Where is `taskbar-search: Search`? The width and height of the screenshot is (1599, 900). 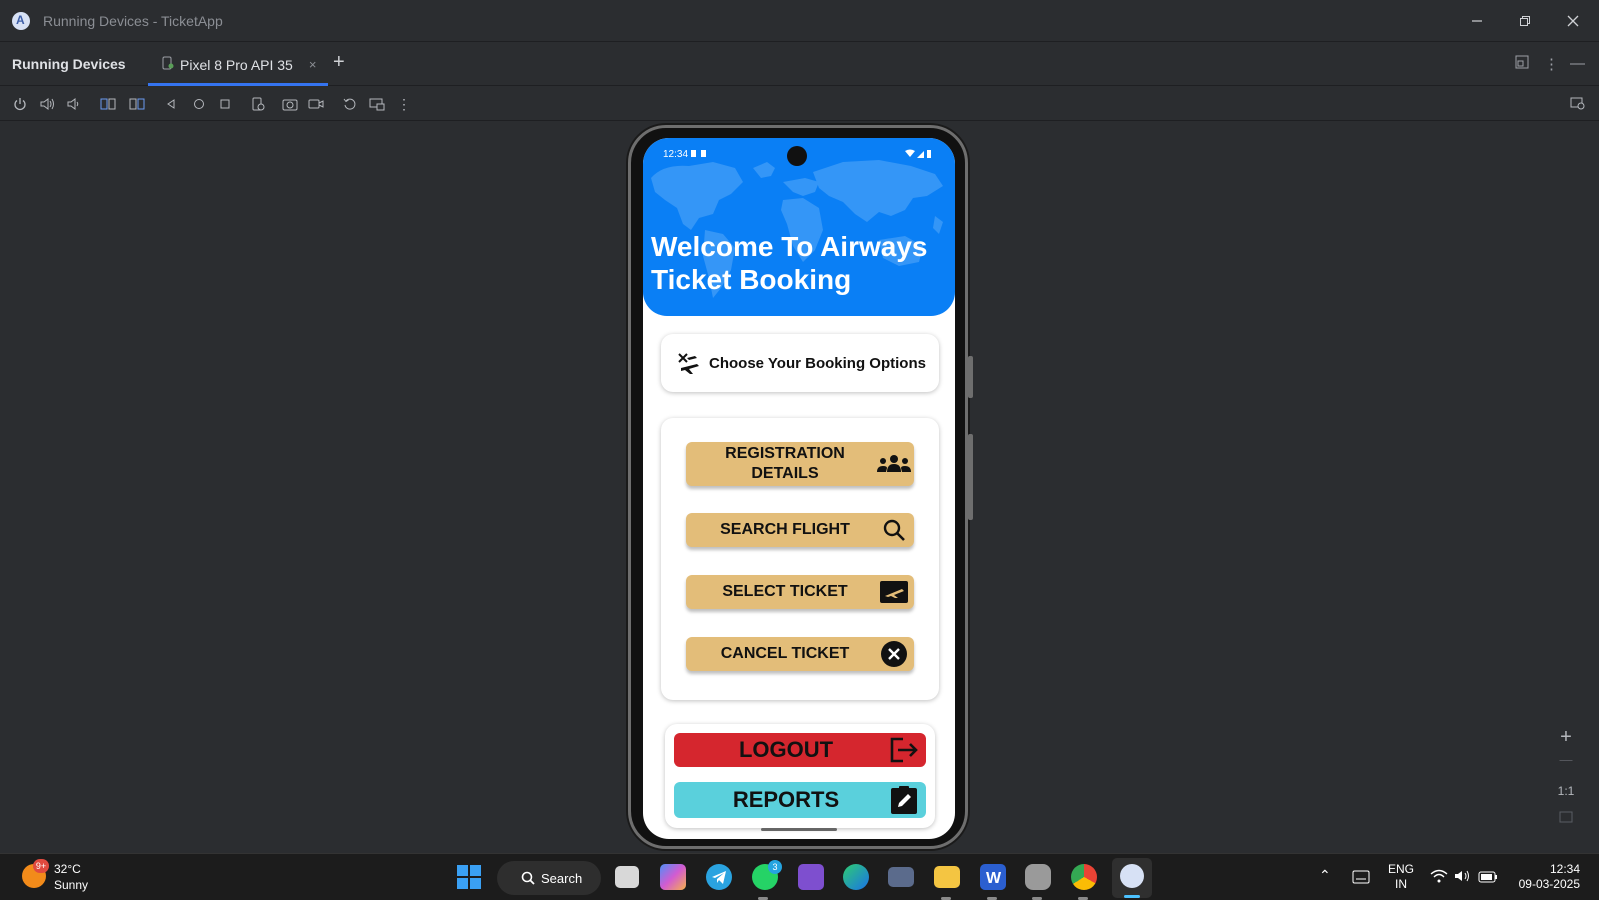
taskbar-search: Search is located at coordinates (549, 878).